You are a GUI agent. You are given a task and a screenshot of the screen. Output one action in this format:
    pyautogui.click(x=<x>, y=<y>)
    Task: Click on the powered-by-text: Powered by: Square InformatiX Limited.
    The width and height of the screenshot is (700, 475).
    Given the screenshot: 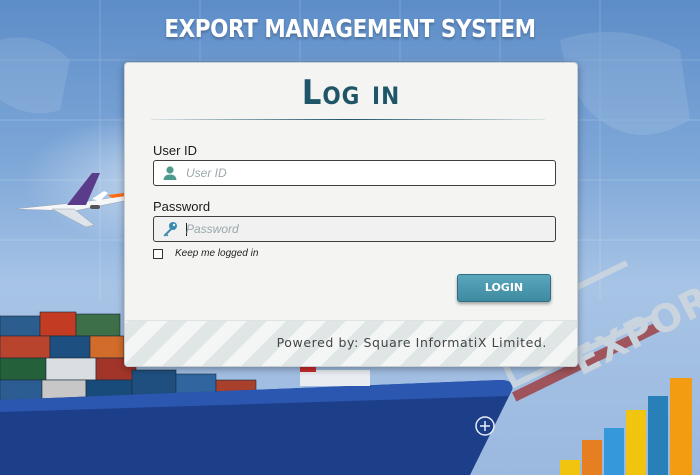 What is the action you would take?
    pyautogui.click(x=411, y=342)
    